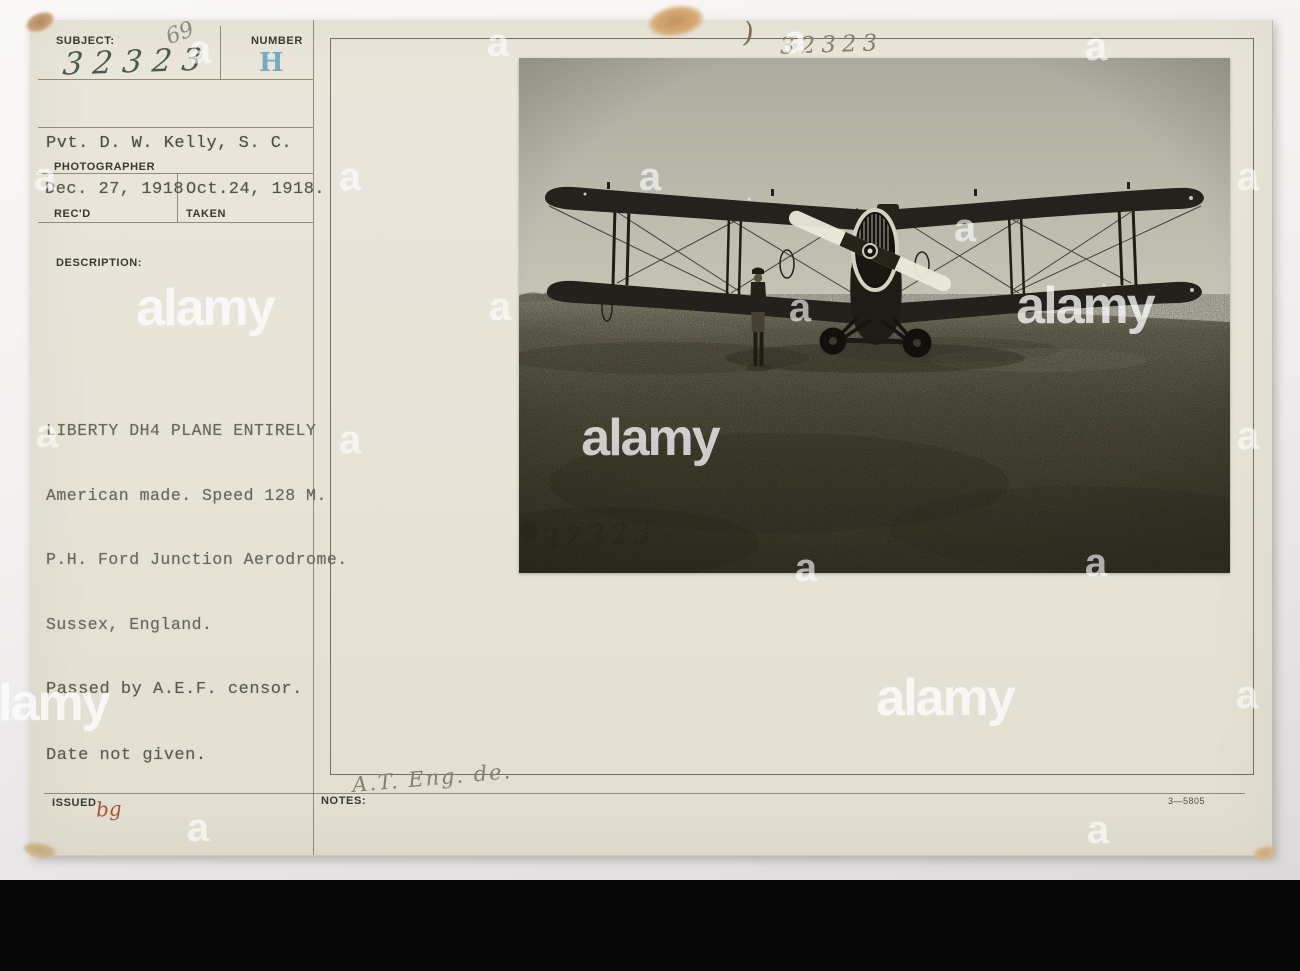  I want to click on censor-line: Date not given., so click(126, 755).